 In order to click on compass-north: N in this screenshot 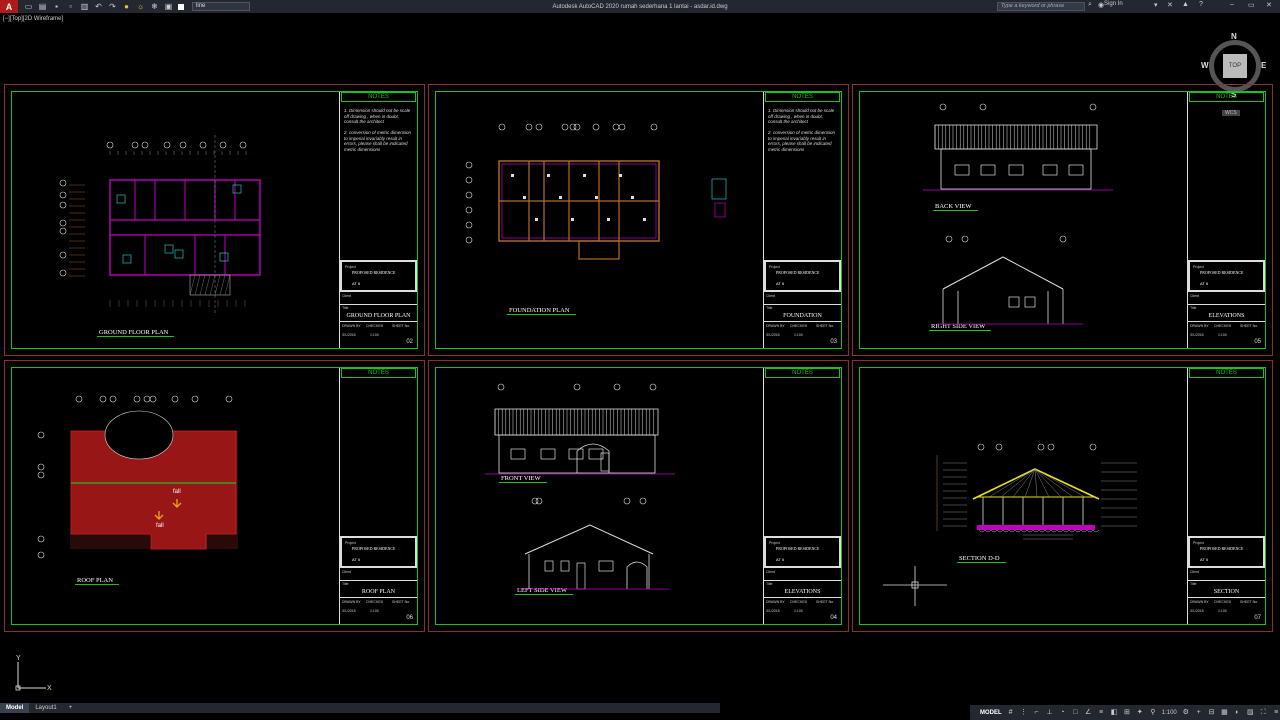, I will do `click(1234, 36)`.